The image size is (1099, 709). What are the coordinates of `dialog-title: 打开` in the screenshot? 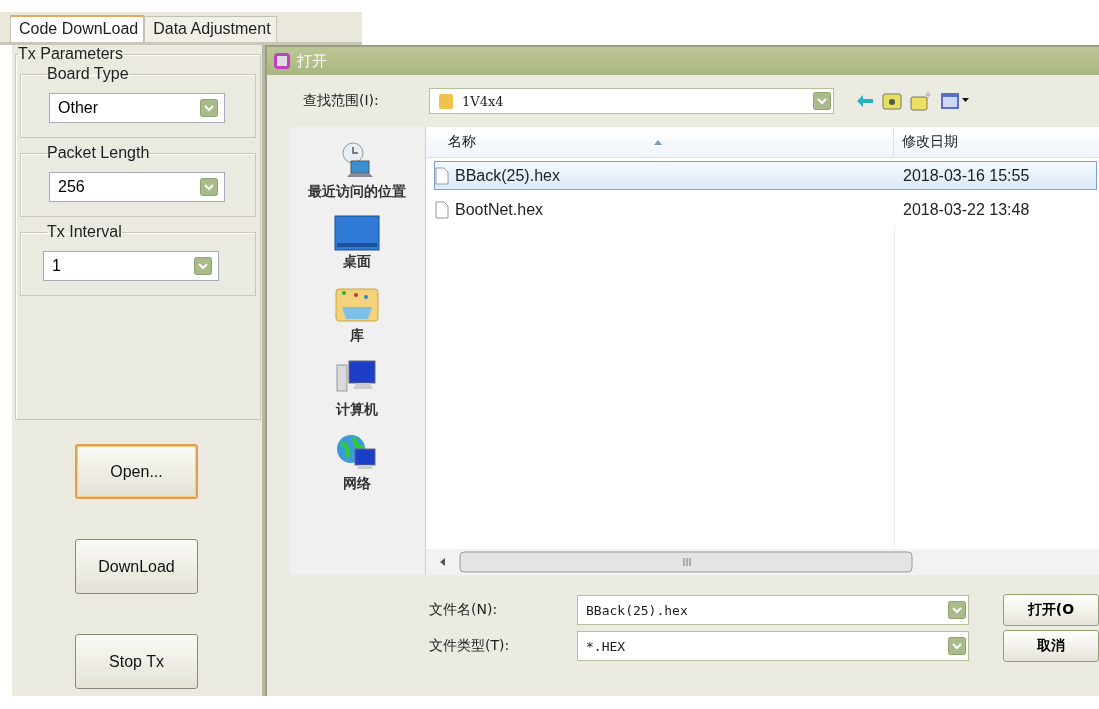 It's located at (312, 61).